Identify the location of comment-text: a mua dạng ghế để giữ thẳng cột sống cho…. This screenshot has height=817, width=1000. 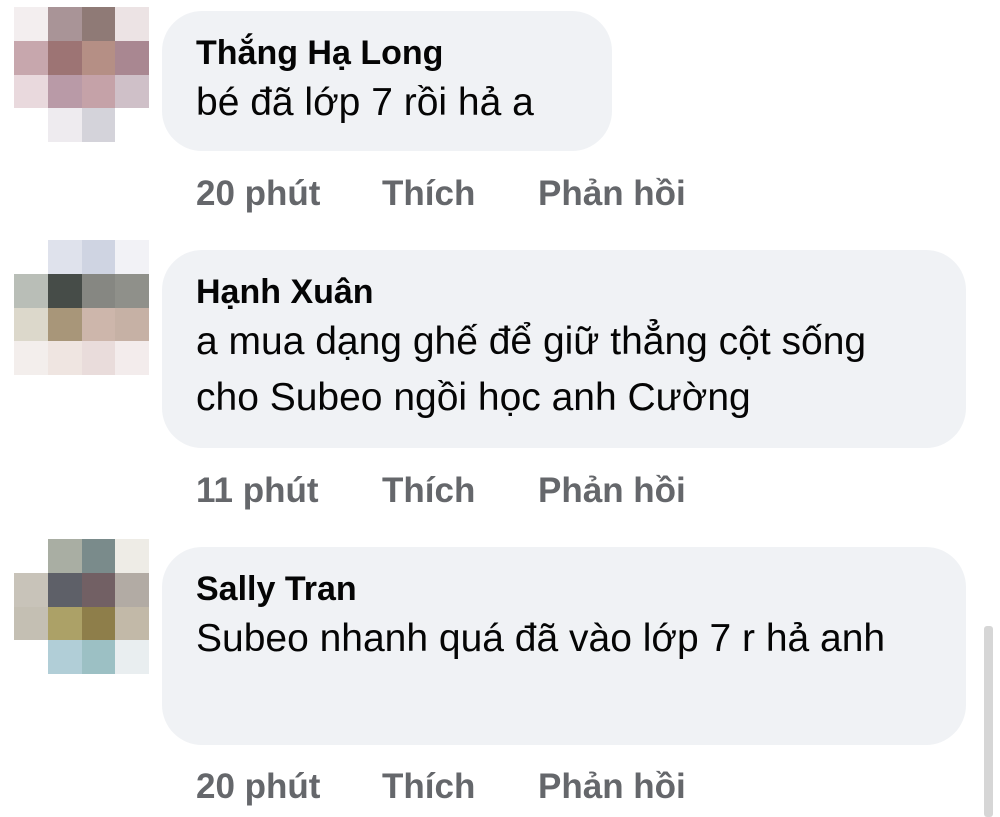
(531, 369).